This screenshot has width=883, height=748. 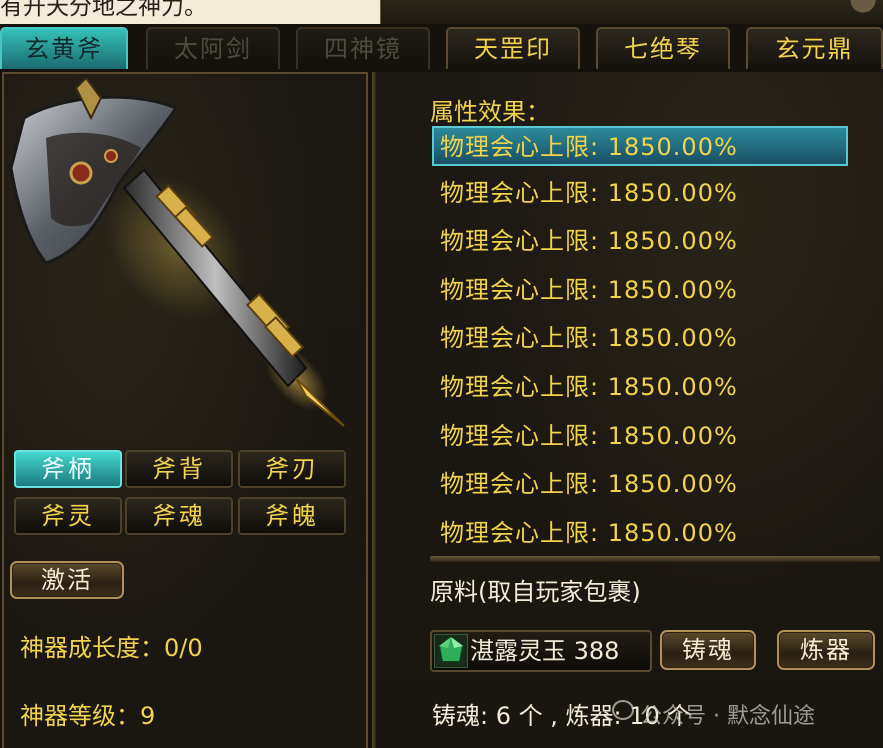 I want to click on growth-stat: 神器成长度：0/0, so click(x=111, y=648).